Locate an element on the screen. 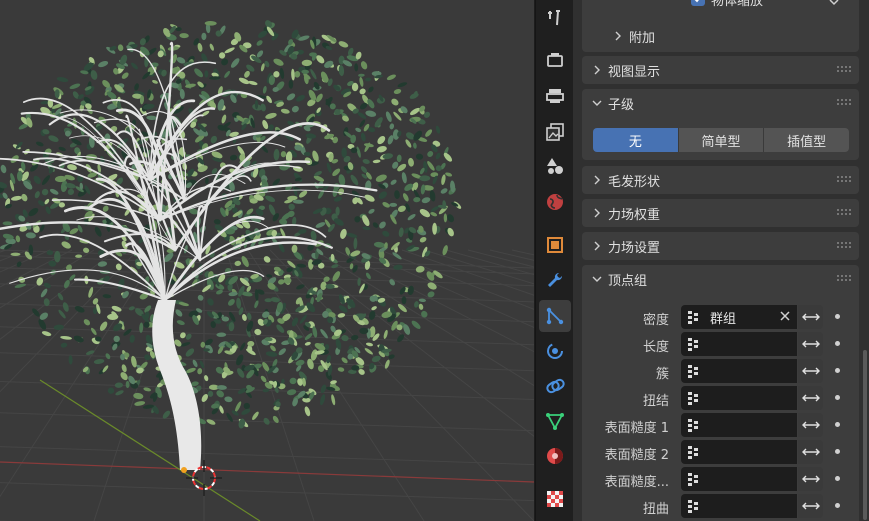 This screenshot has height=521, width=869. panel-header-field-weights: 力场权重 is located at coordinates (720, 213).